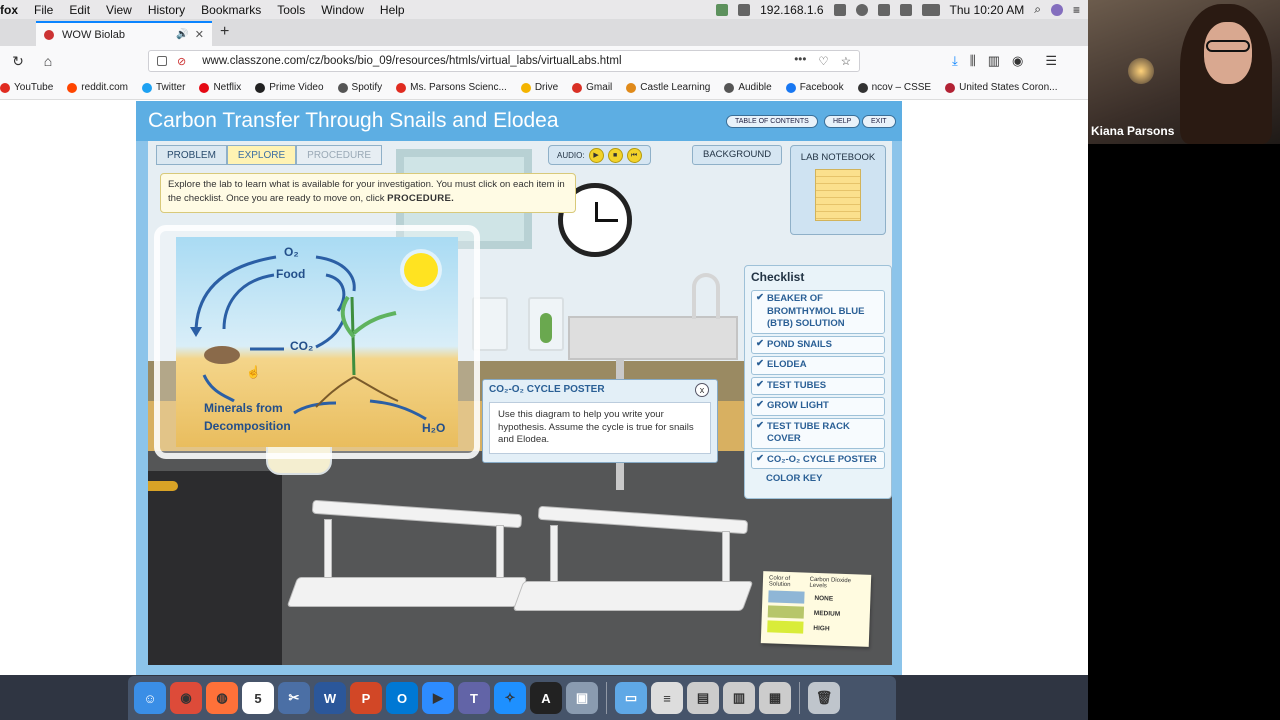 Image resolution: width=1280 pixels, height=720 pixels. I want to click on reload-icon: ↻, so click(18, 61).